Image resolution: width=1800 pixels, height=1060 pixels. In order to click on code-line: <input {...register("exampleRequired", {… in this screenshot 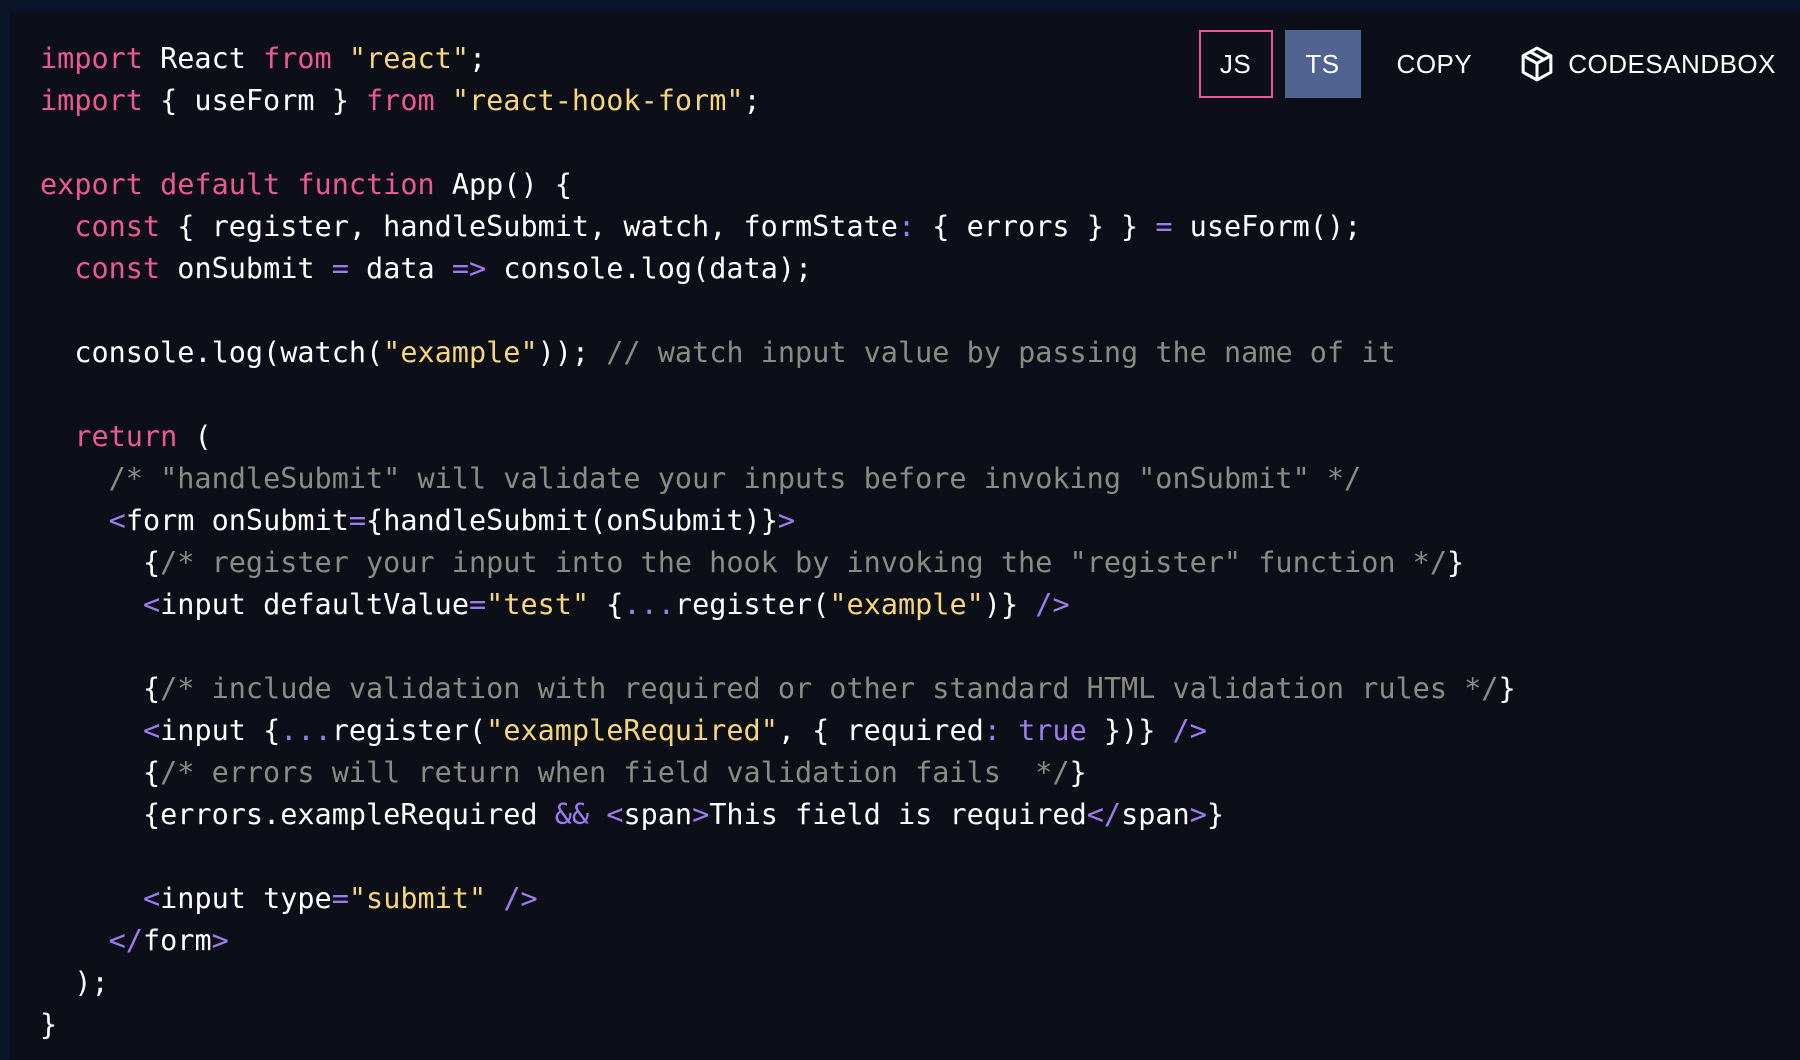, I will do `click(778, 731)`.